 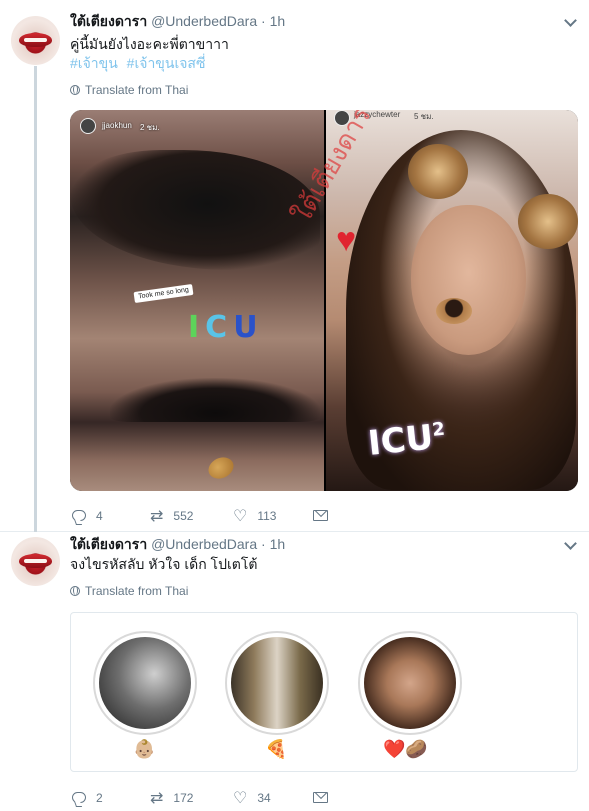 I want to click on story-user-avatar, so click(x=88, y=126).